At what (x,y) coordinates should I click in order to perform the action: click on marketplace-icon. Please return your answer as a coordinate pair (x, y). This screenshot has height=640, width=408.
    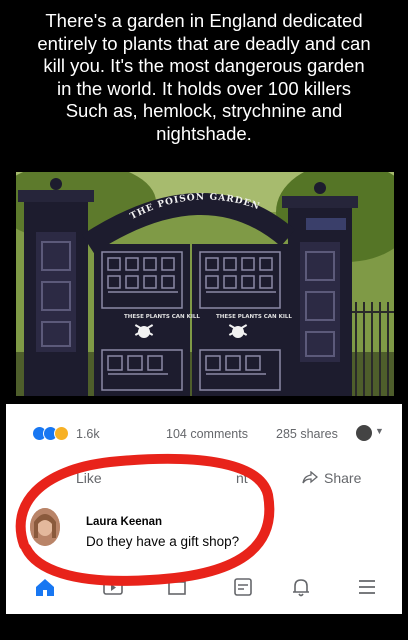
    Looking at the image, I should click on (177, 589).